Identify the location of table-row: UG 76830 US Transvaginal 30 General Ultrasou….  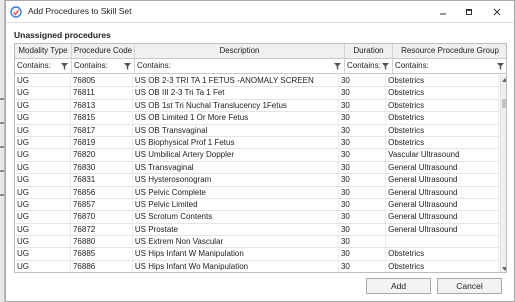
(257, 168).